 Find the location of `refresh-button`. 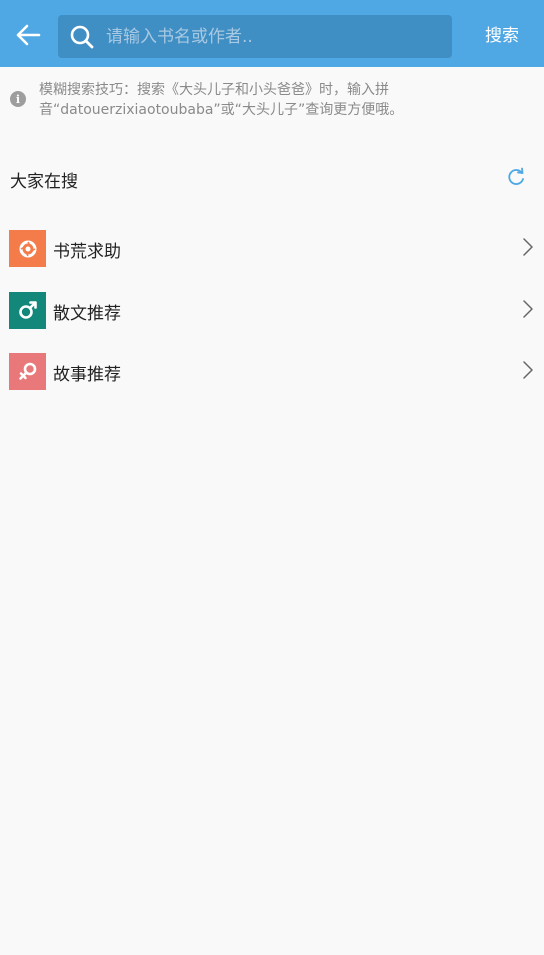

refresh-button is located at coordinates (516, 178).